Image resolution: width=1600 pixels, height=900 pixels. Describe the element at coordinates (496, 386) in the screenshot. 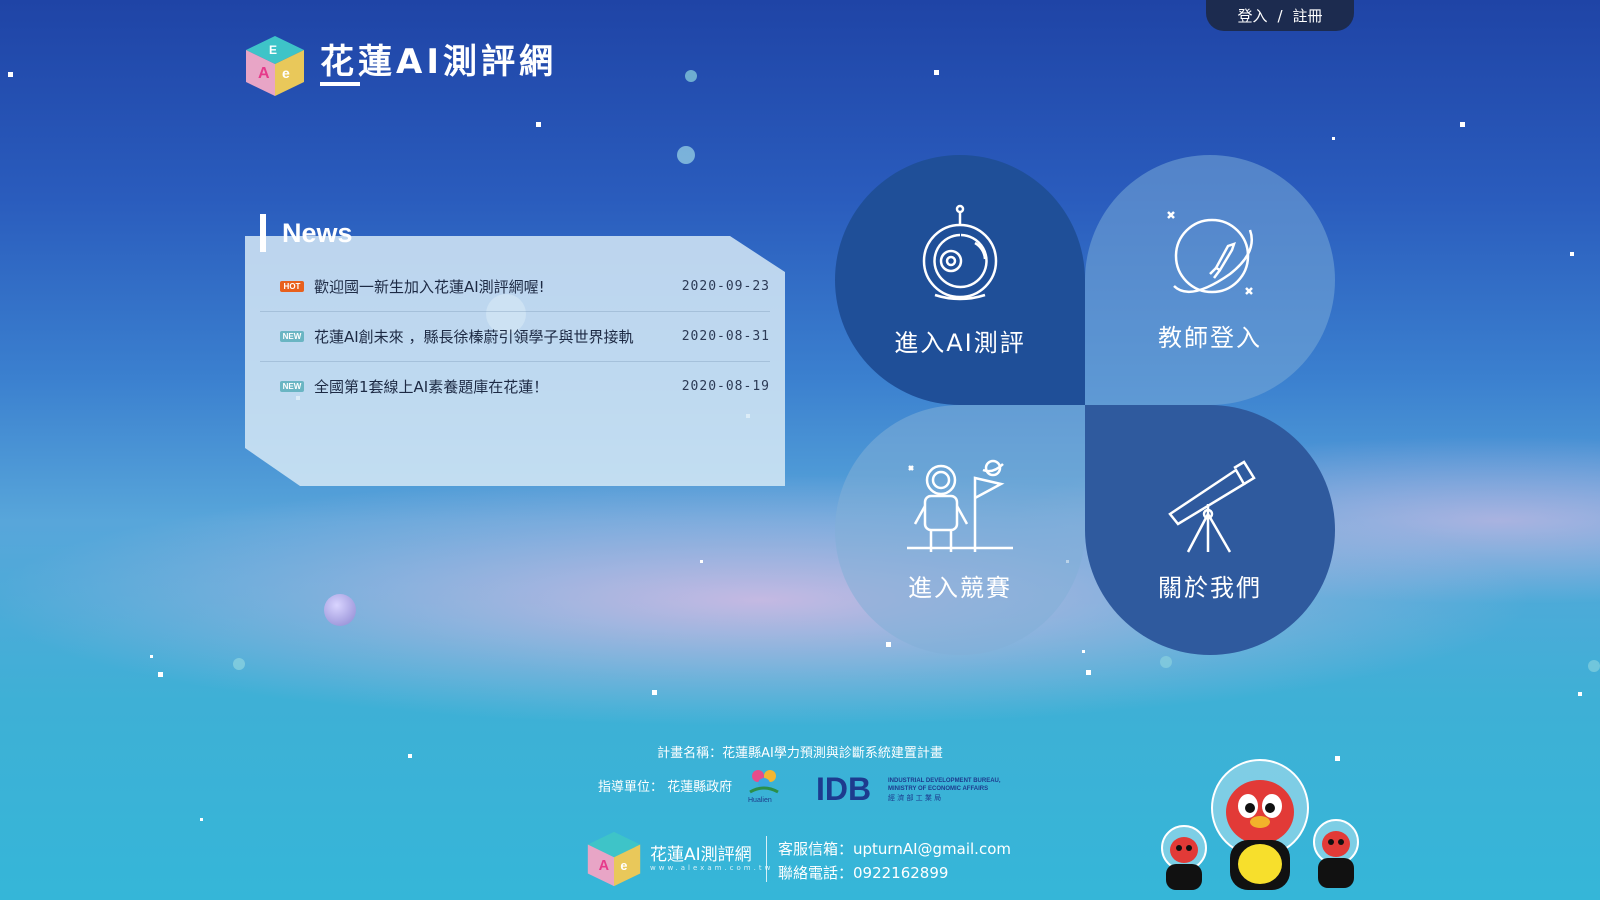

I see `news-item-text: 全國第1套線上AI素養題庫在花蓮！` at that location.